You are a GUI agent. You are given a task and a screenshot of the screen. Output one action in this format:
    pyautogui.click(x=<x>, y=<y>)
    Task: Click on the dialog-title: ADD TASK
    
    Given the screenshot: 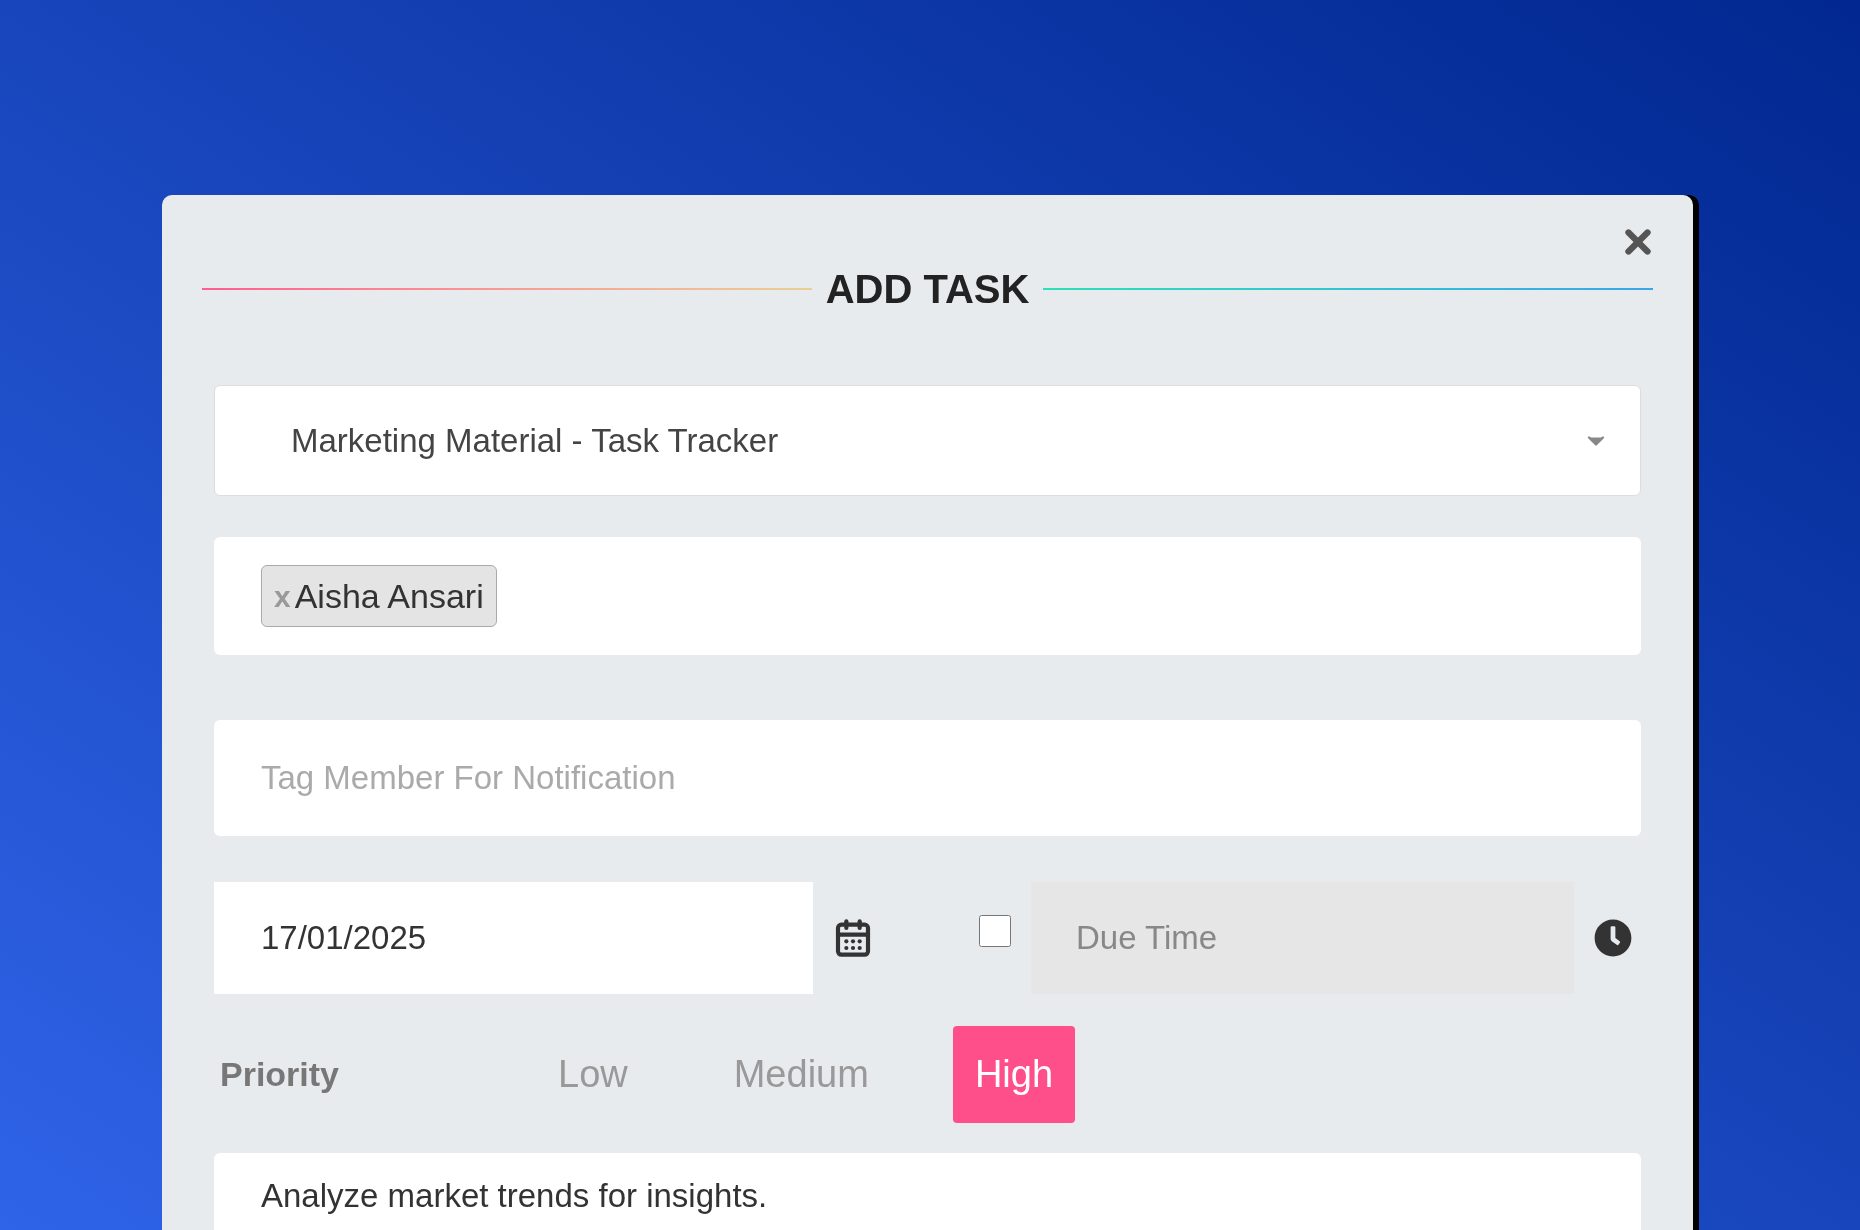 What is the action you would take?
    pyautogui.click(x=927, y=289)
    